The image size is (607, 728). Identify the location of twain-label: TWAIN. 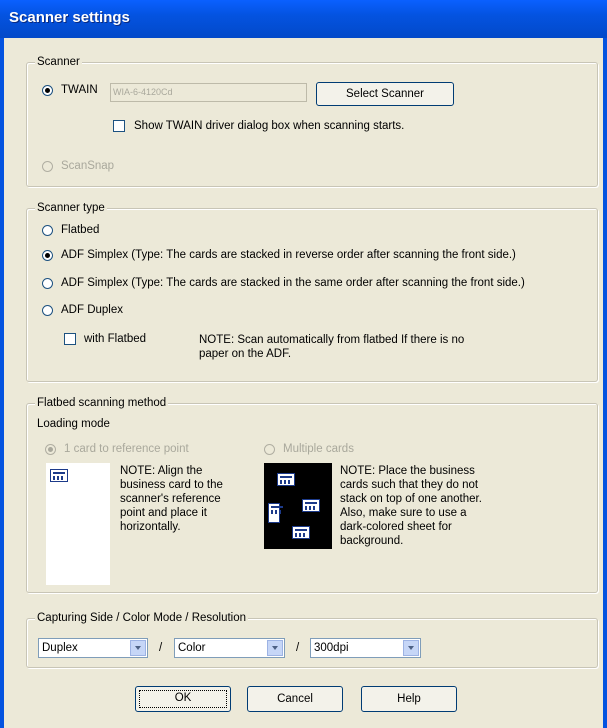
(79, 90).